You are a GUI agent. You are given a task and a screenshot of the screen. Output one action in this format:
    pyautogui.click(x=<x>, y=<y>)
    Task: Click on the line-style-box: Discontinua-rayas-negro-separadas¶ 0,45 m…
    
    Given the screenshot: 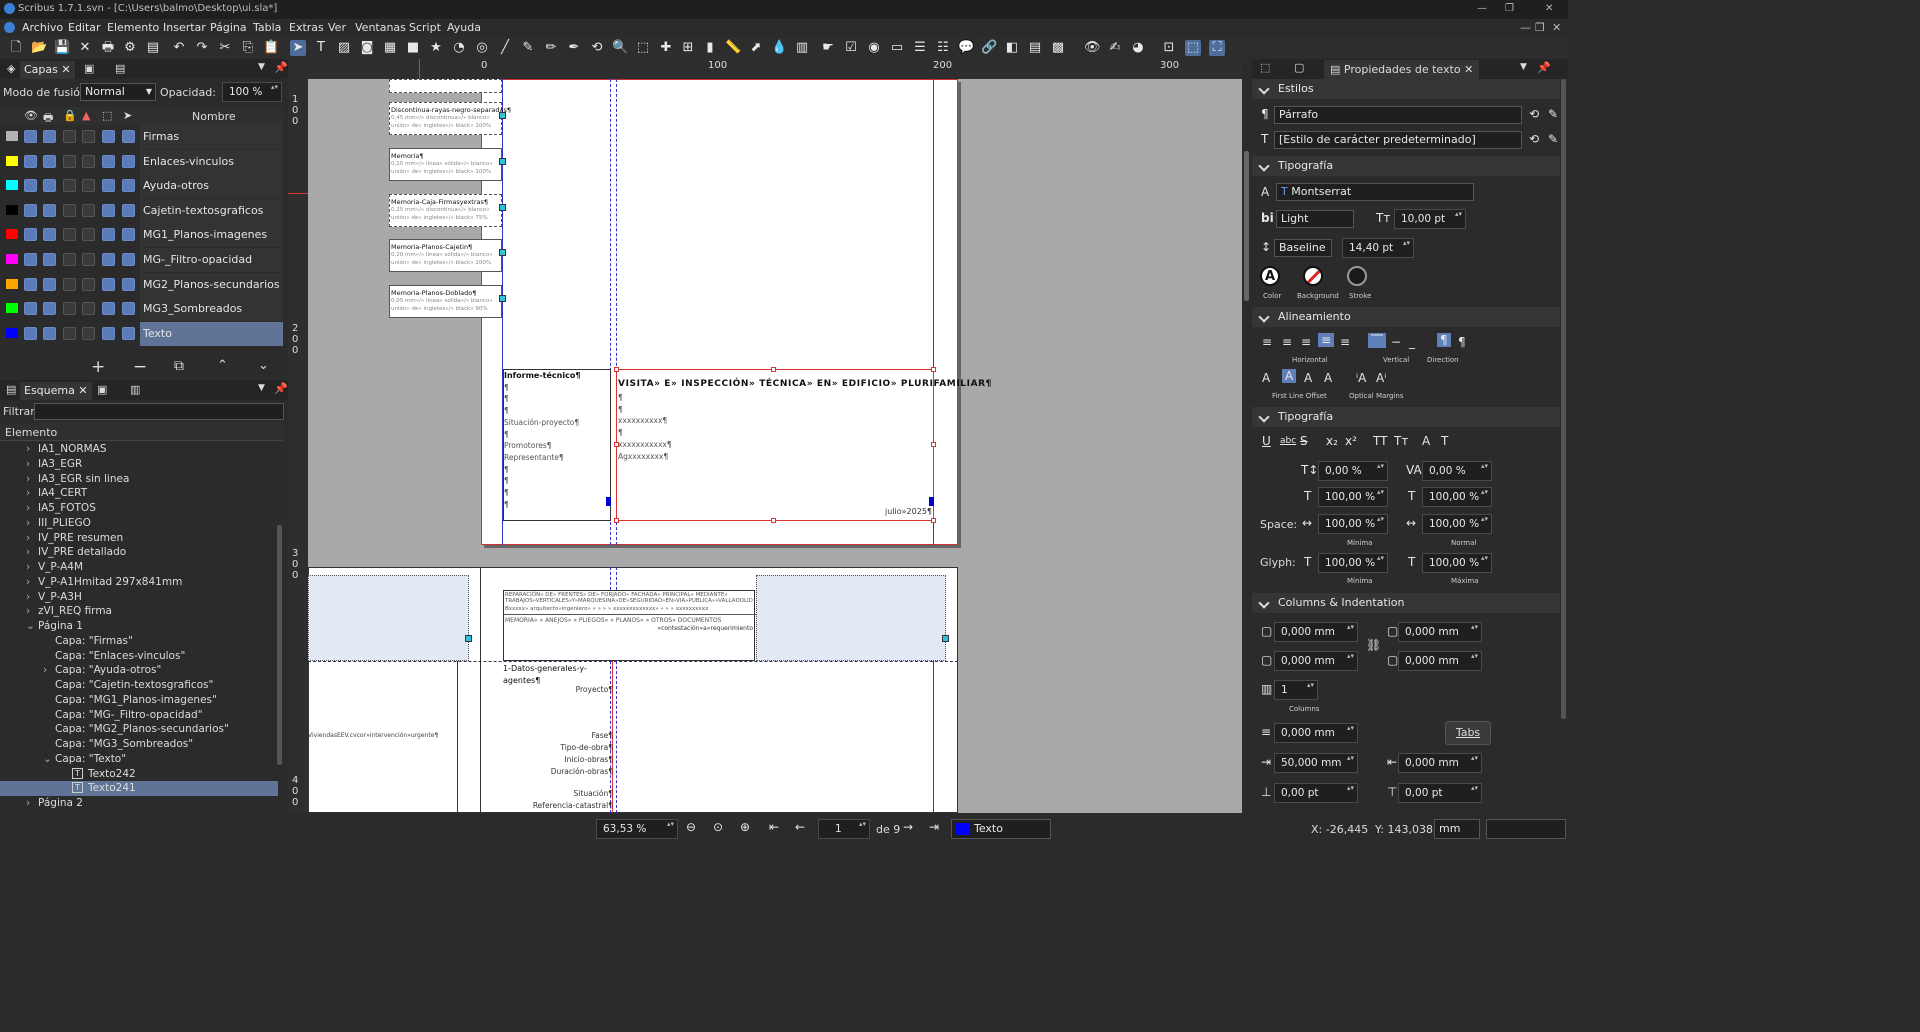 What is the action you would take?
    pyautogui.click(x=450, y=118)
    